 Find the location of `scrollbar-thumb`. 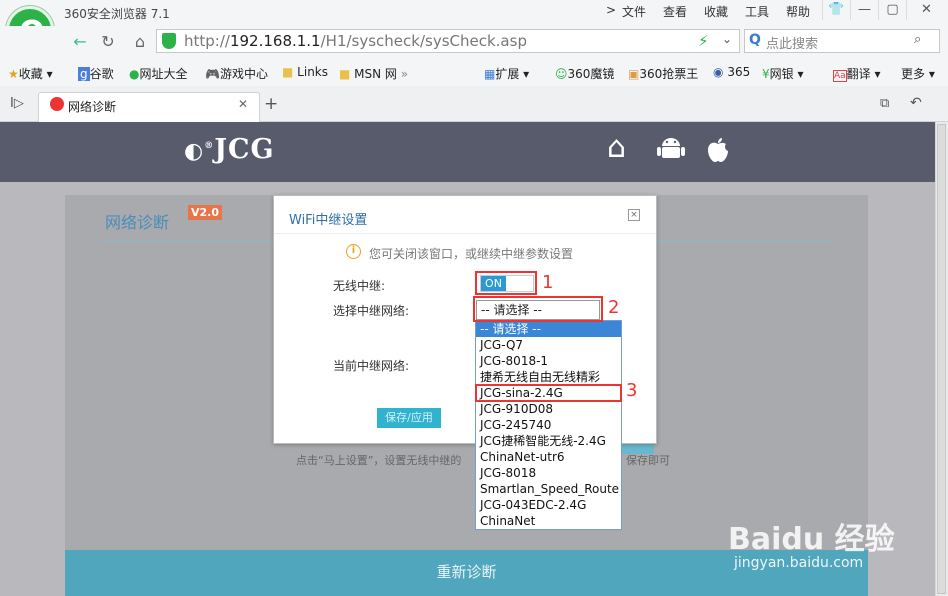

scrollbar-thumb is located at coordinates (941, 359).